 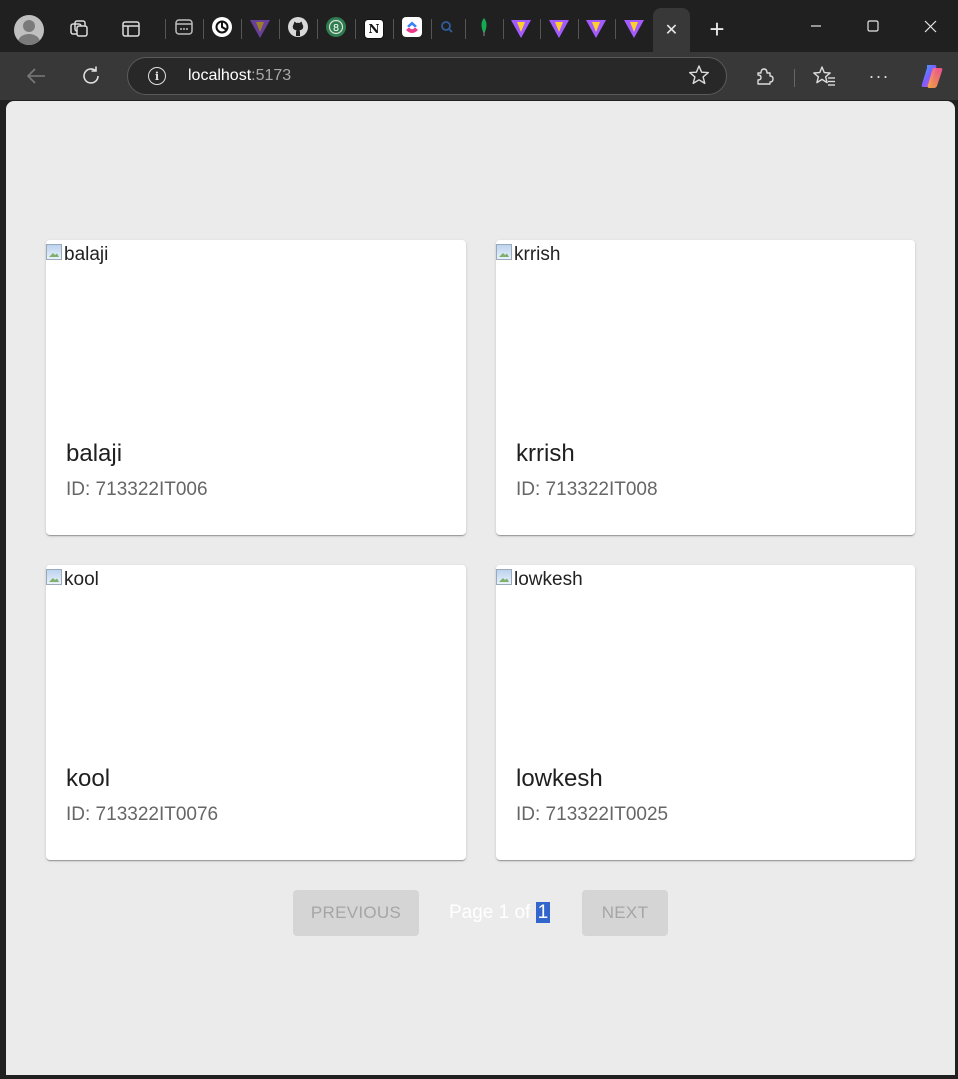 What do you see at coordinates (79, 29) in the screenshot?
I see `workspaces-icon` at bounding box center [79, 29].